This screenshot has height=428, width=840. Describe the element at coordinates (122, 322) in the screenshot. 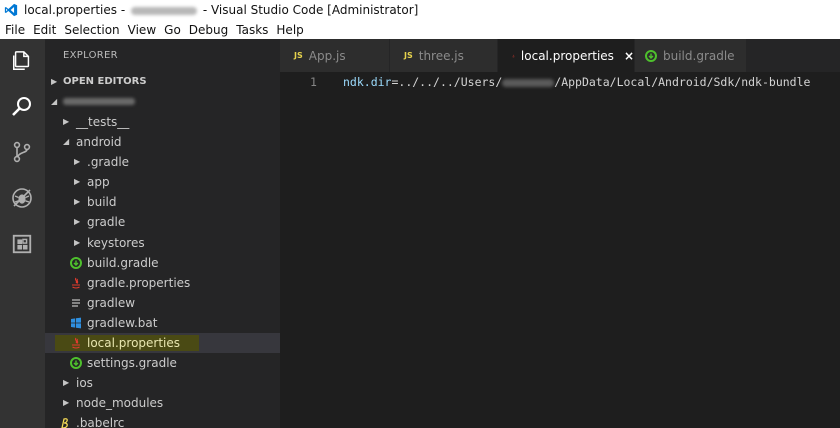

I see `tree-item-label: gradlew.bat` at that location.